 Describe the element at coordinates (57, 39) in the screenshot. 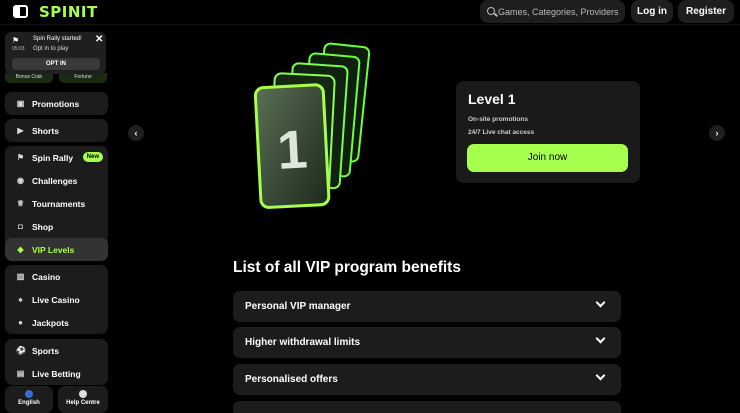

I see `notification-title: Spin Rally started!` at that location.